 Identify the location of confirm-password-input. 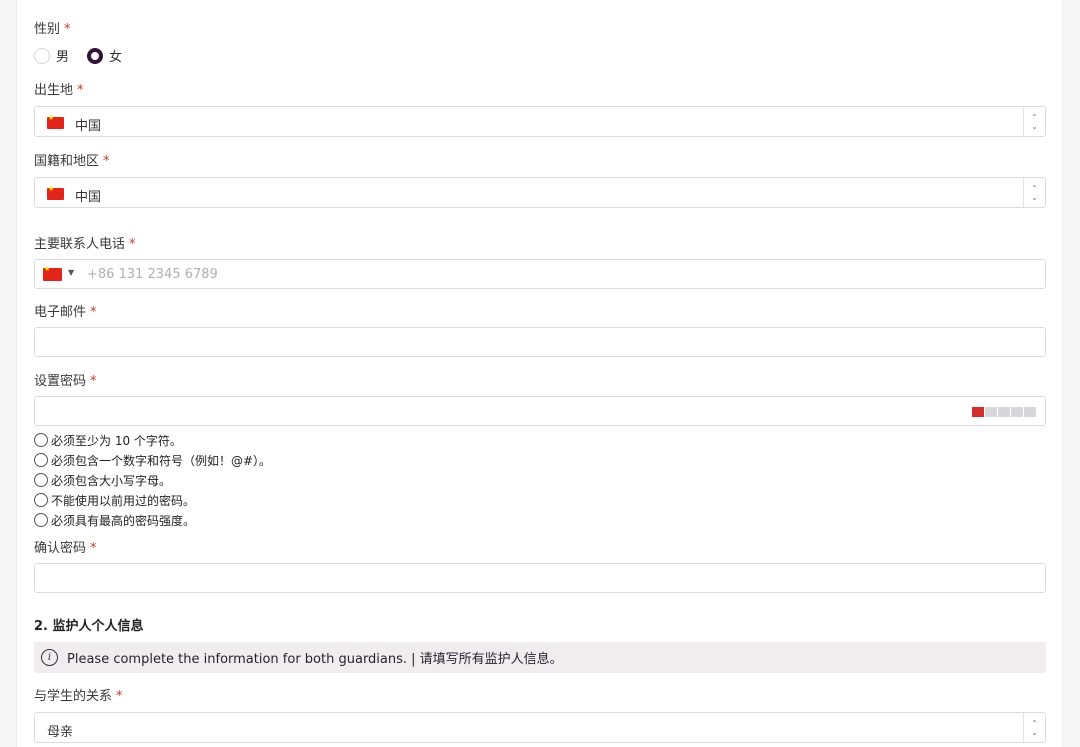
(540, 578).